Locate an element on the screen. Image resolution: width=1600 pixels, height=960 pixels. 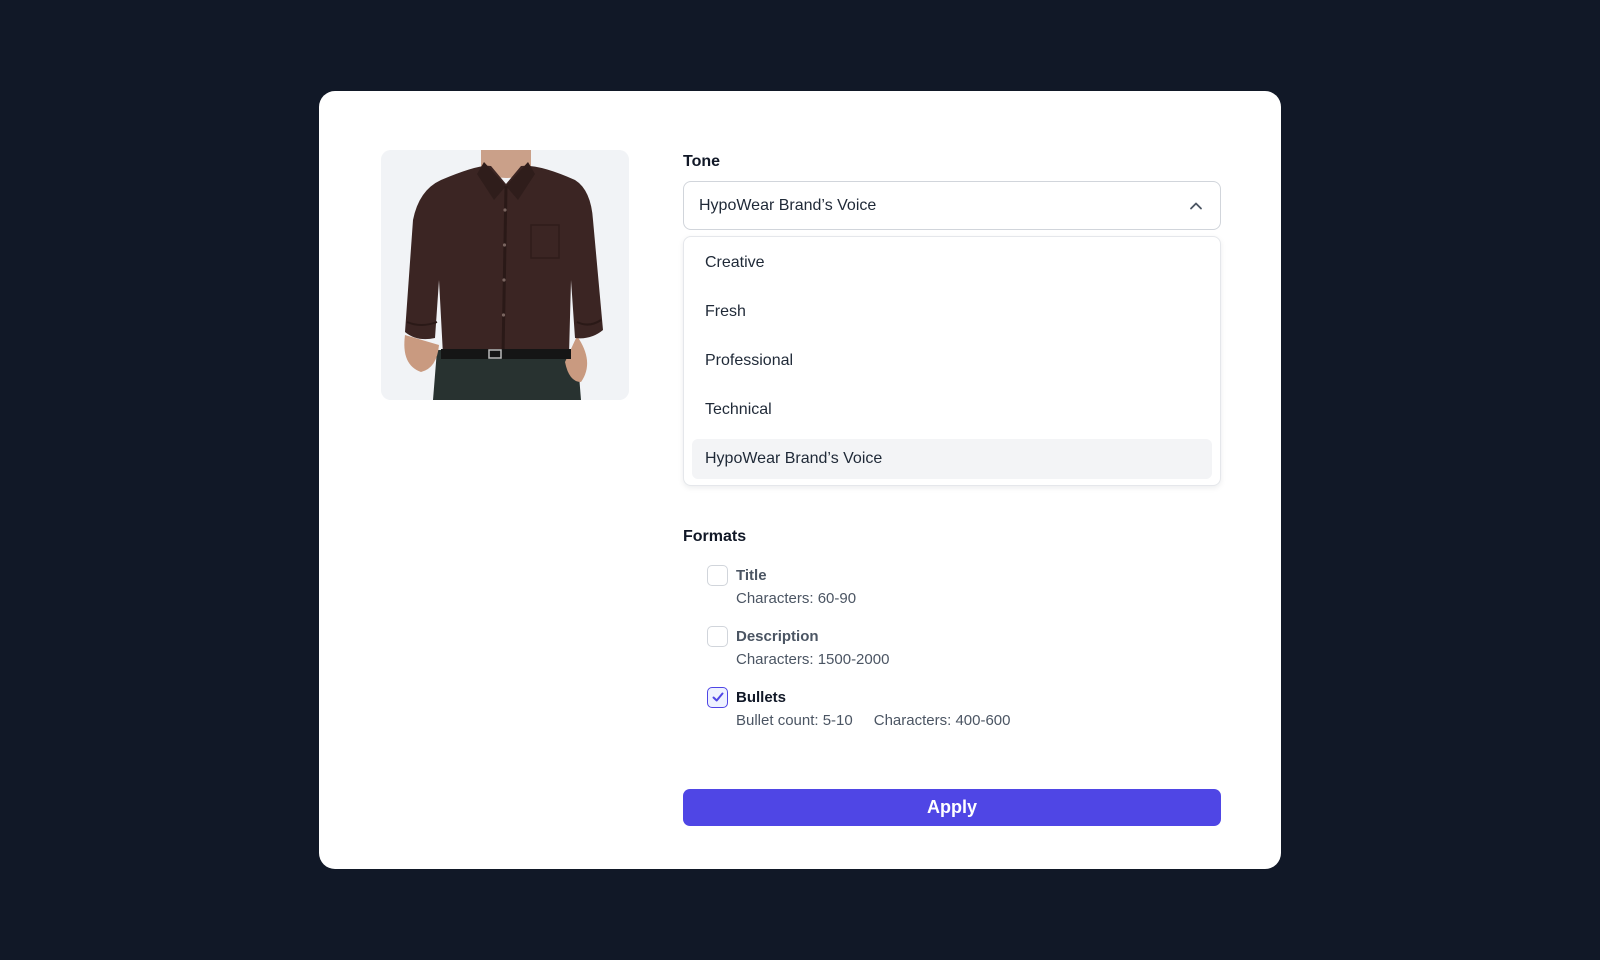
tone-select-value: HypoWear Brand’s Voice is located at coordinates (788, 205).